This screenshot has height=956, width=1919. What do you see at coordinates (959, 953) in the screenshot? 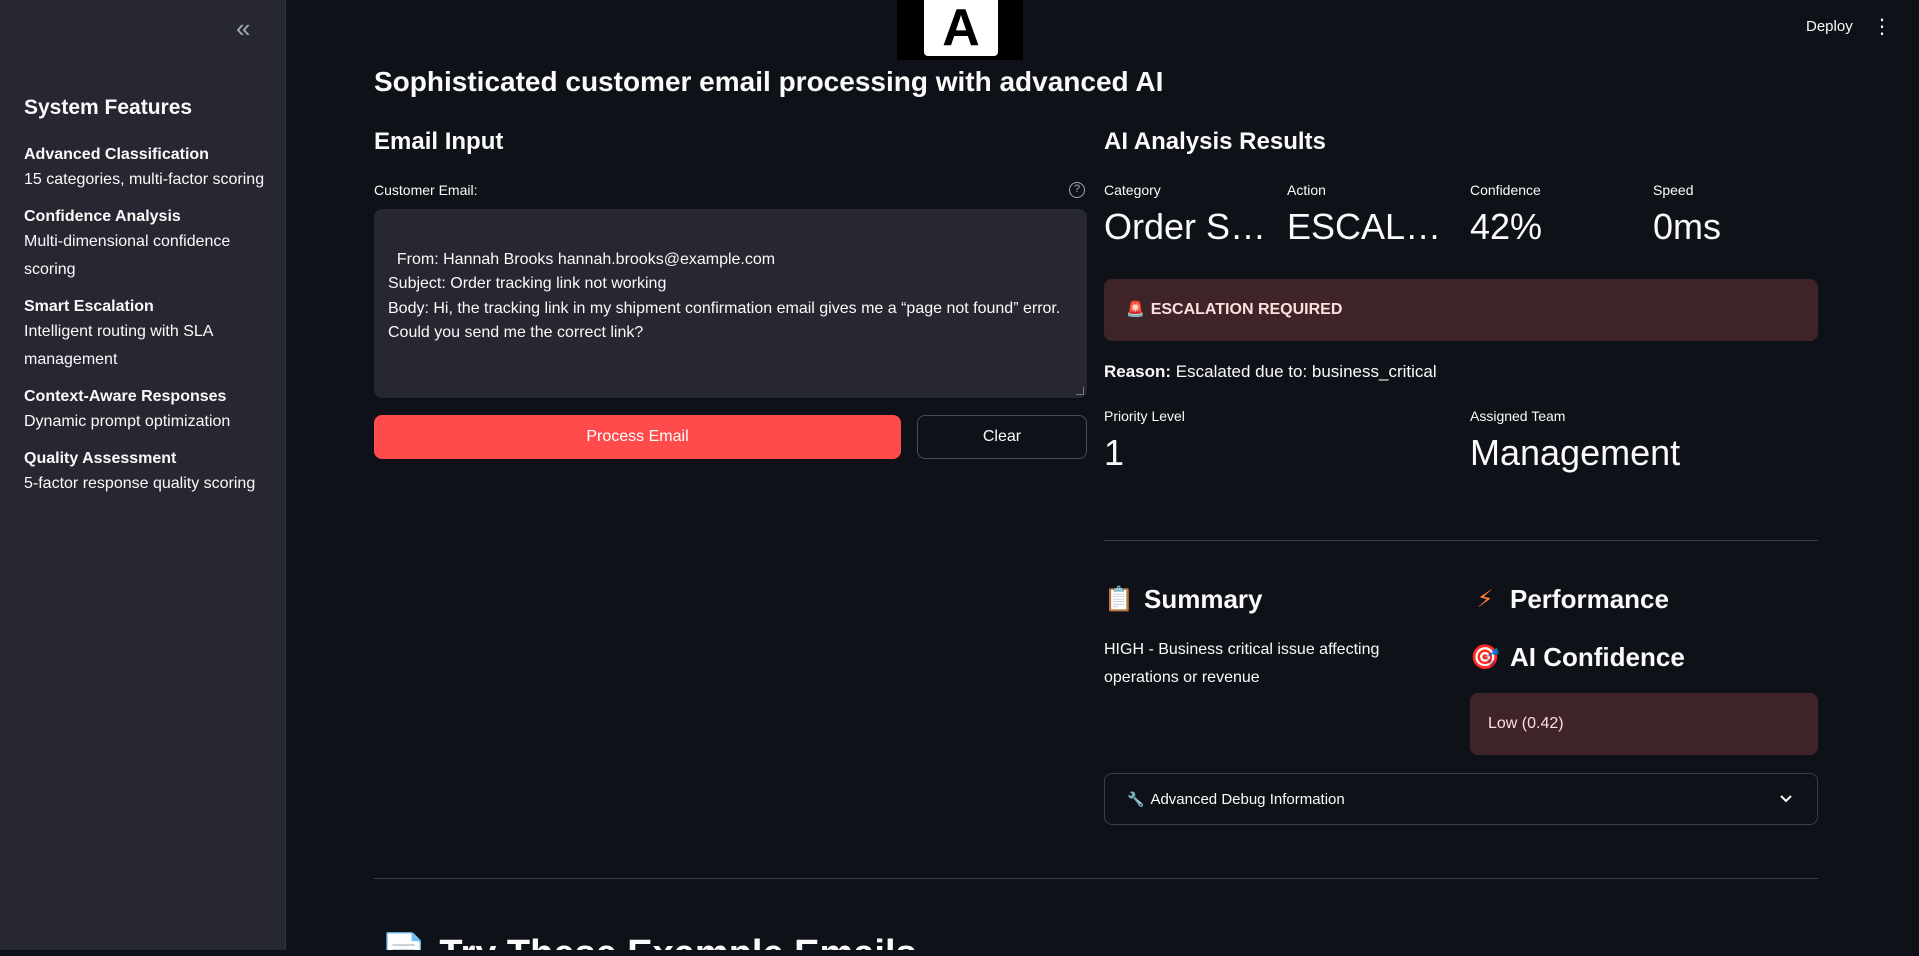
I see `bottom-edge` at bounding box center [959, 953].